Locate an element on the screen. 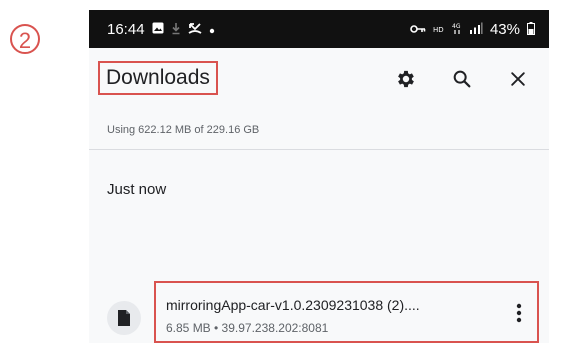  download-icon is located at coordinates (176, 29).